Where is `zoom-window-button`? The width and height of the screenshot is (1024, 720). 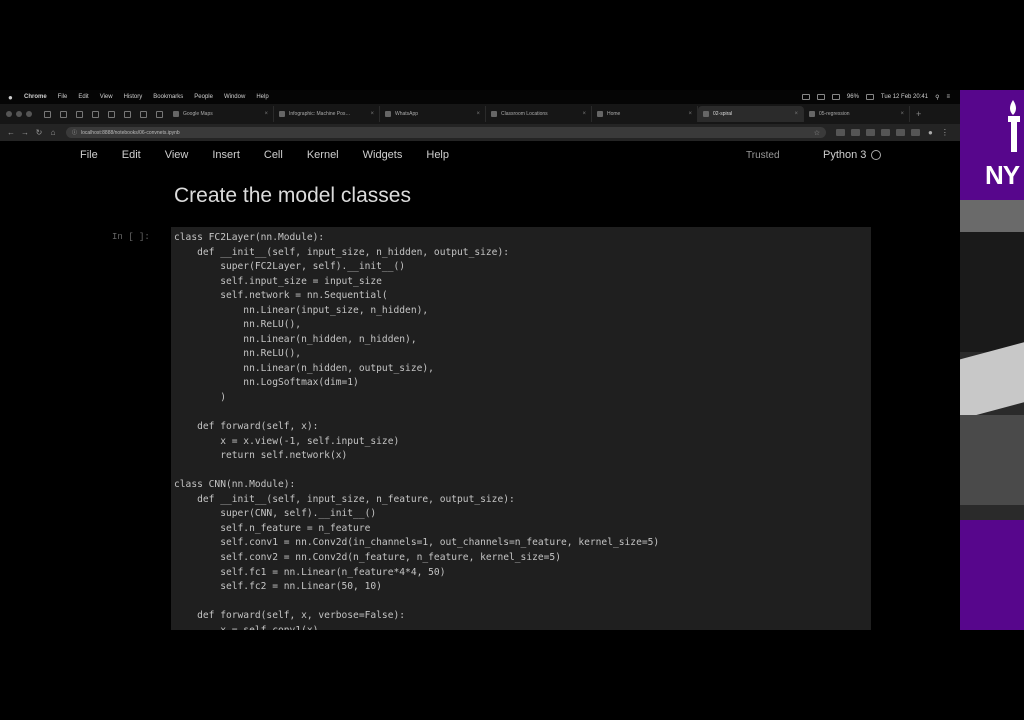
zoom-window-button is located at coordinates (29, 114).